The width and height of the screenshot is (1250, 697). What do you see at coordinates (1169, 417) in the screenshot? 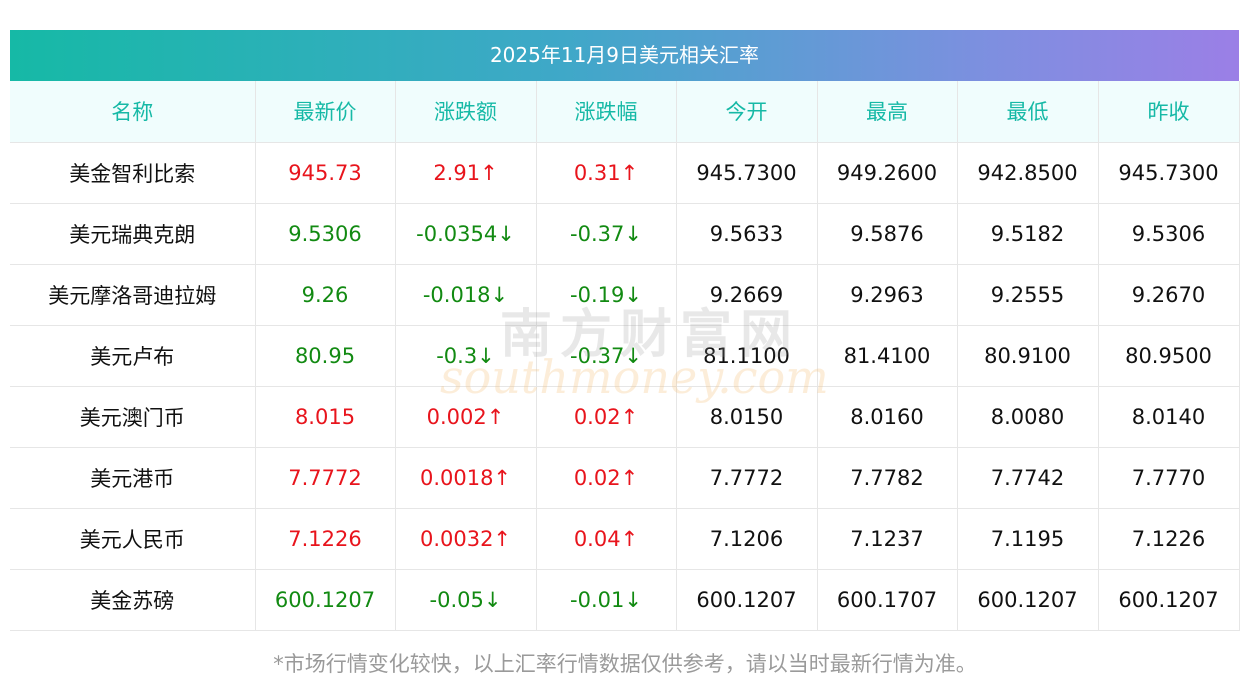
I see `cell-prev-close: 8.0140` at bounding box center [1169, 417].